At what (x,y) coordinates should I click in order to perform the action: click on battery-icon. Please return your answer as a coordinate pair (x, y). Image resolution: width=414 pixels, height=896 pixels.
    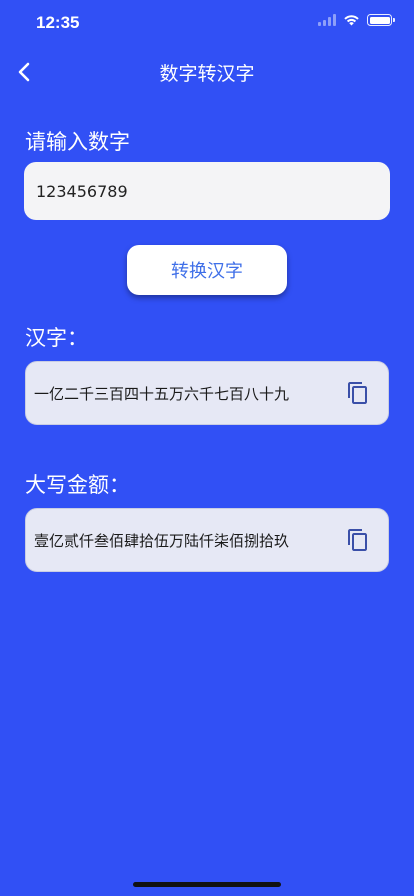
    Looking at the image, I should click on (381, 20).